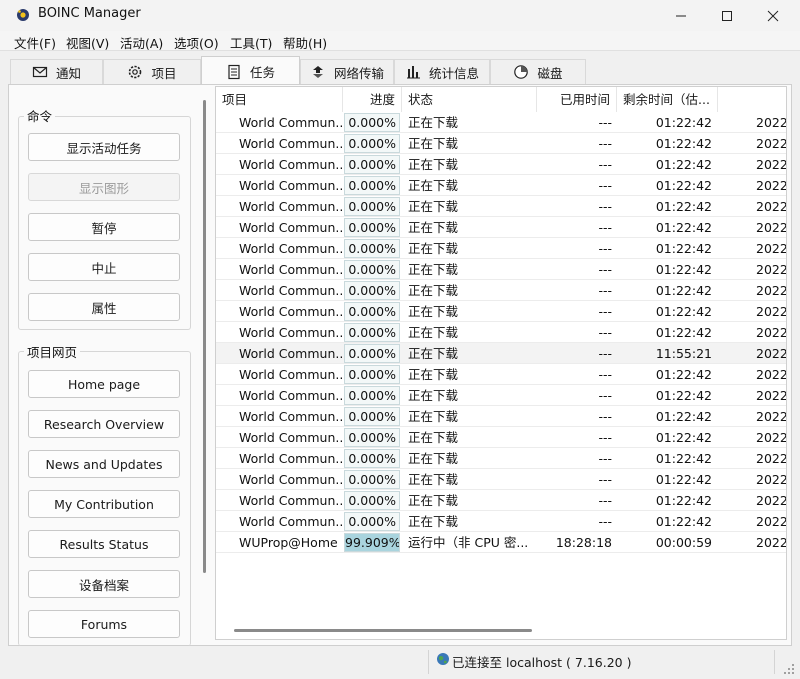  Describe the element at coordinates (104, 267) in the screenshot. I see `abort-button: 中止` at that location.